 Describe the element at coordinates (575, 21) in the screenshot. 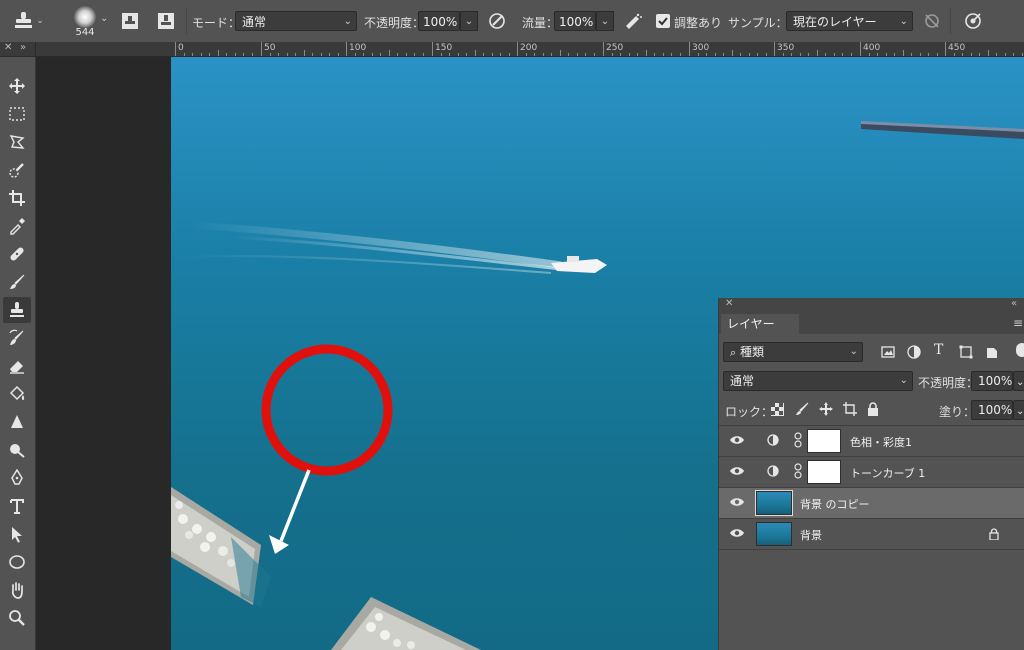

I see `flow-field: 100%` at that location.